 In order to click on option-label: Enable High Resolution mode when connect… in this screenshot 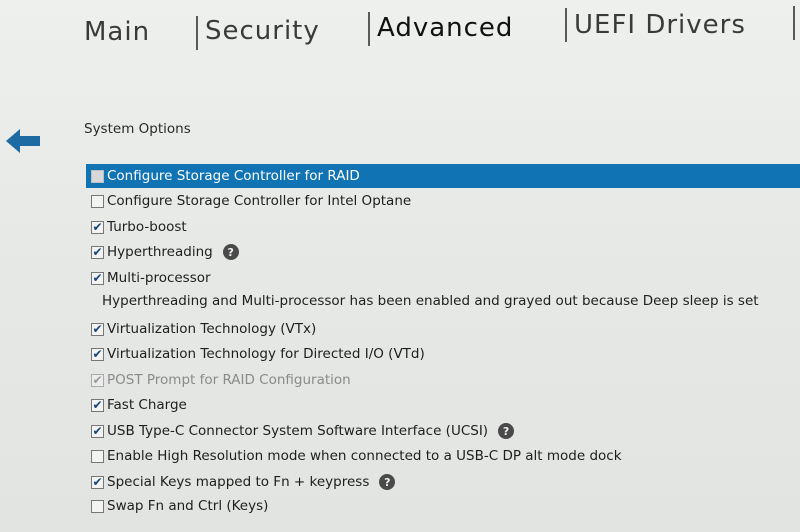, I will do `click(364, 456)`.